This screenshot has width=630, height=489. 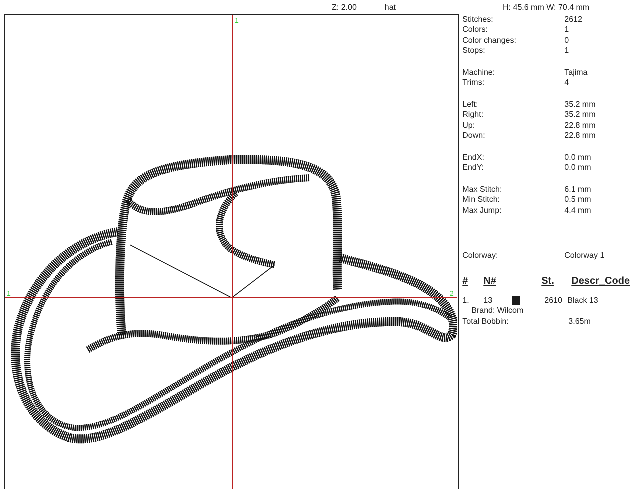 What do you see at coordinates (473, 167) in the screenshot?
I see `stat-label: EndY:` at bounding box center [473, 167].